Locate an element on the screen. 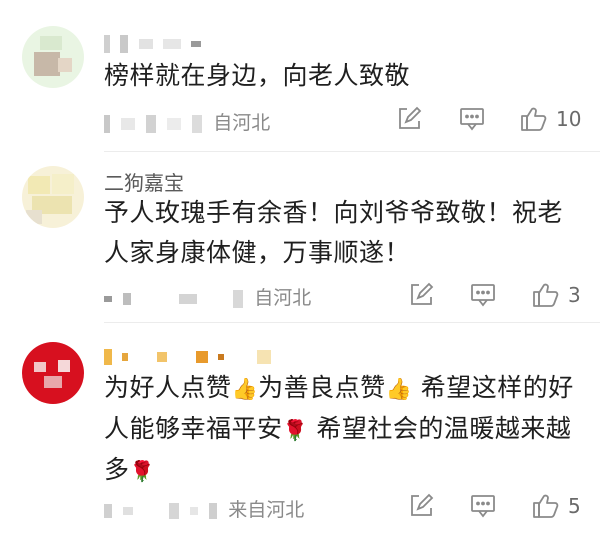  comment-actions: 3 is located at coordinates (492, 295).